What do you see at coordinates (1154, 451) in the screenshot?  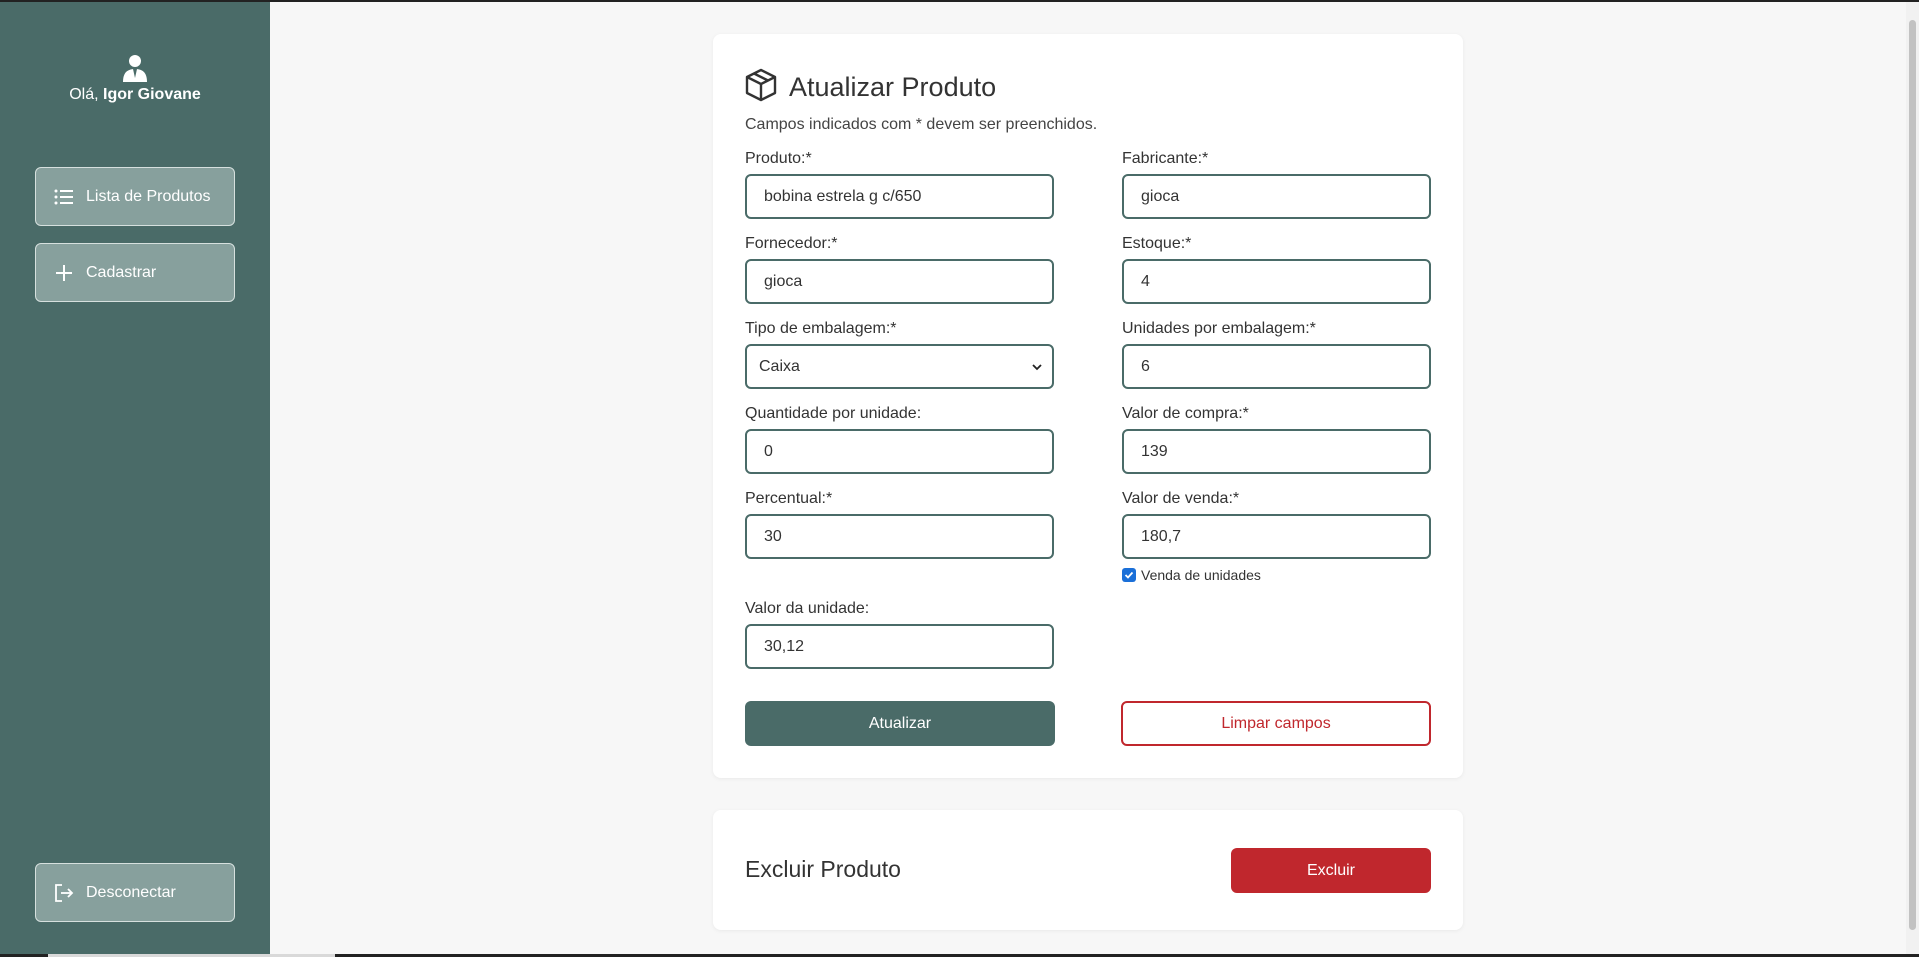 I see `valor-compra-value: 139` at bounding box center [1154, 451].